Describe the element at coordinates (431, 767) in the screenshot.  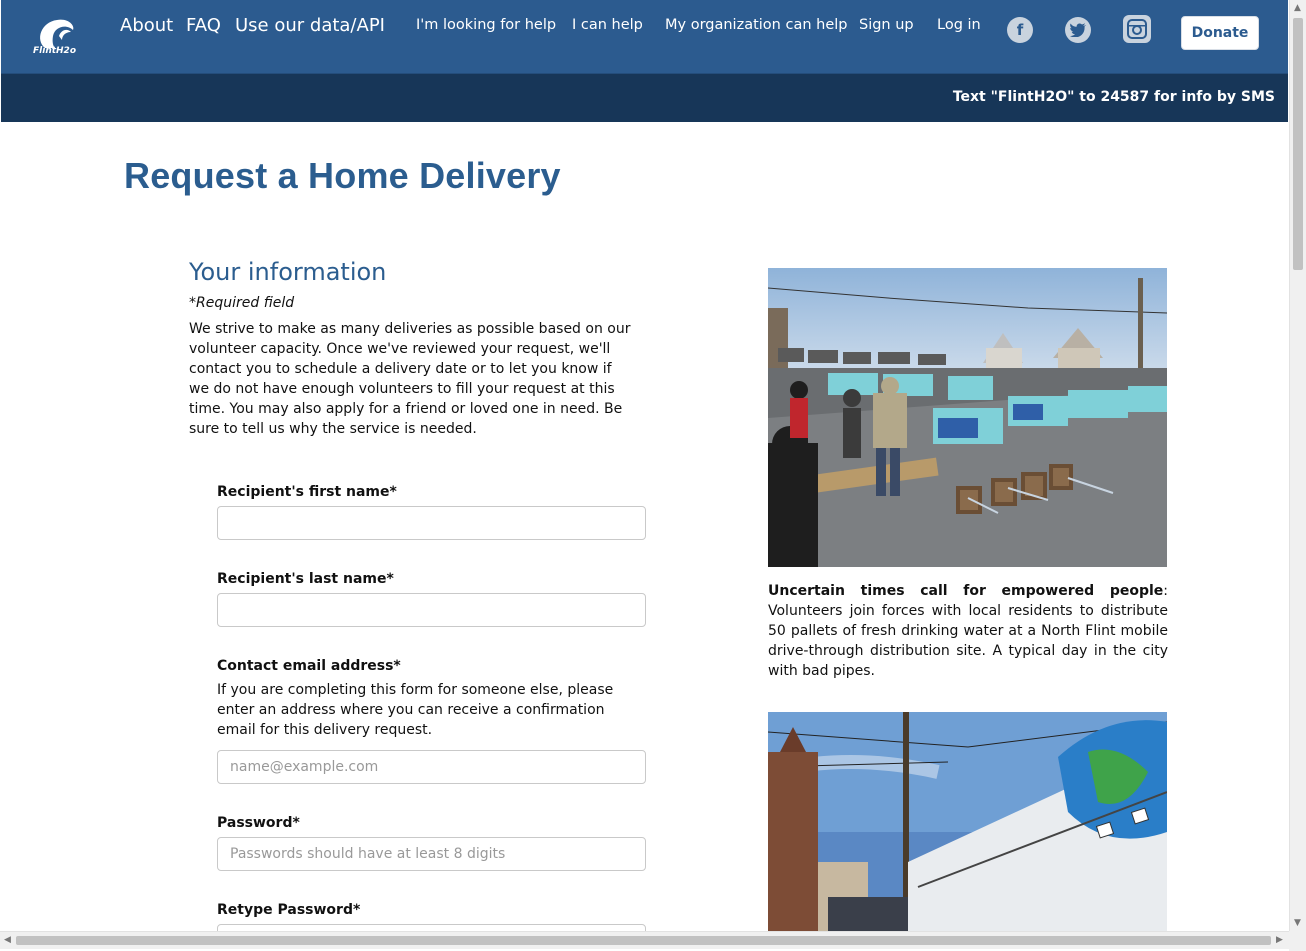
I see `email-input: name@example.com` at that location.